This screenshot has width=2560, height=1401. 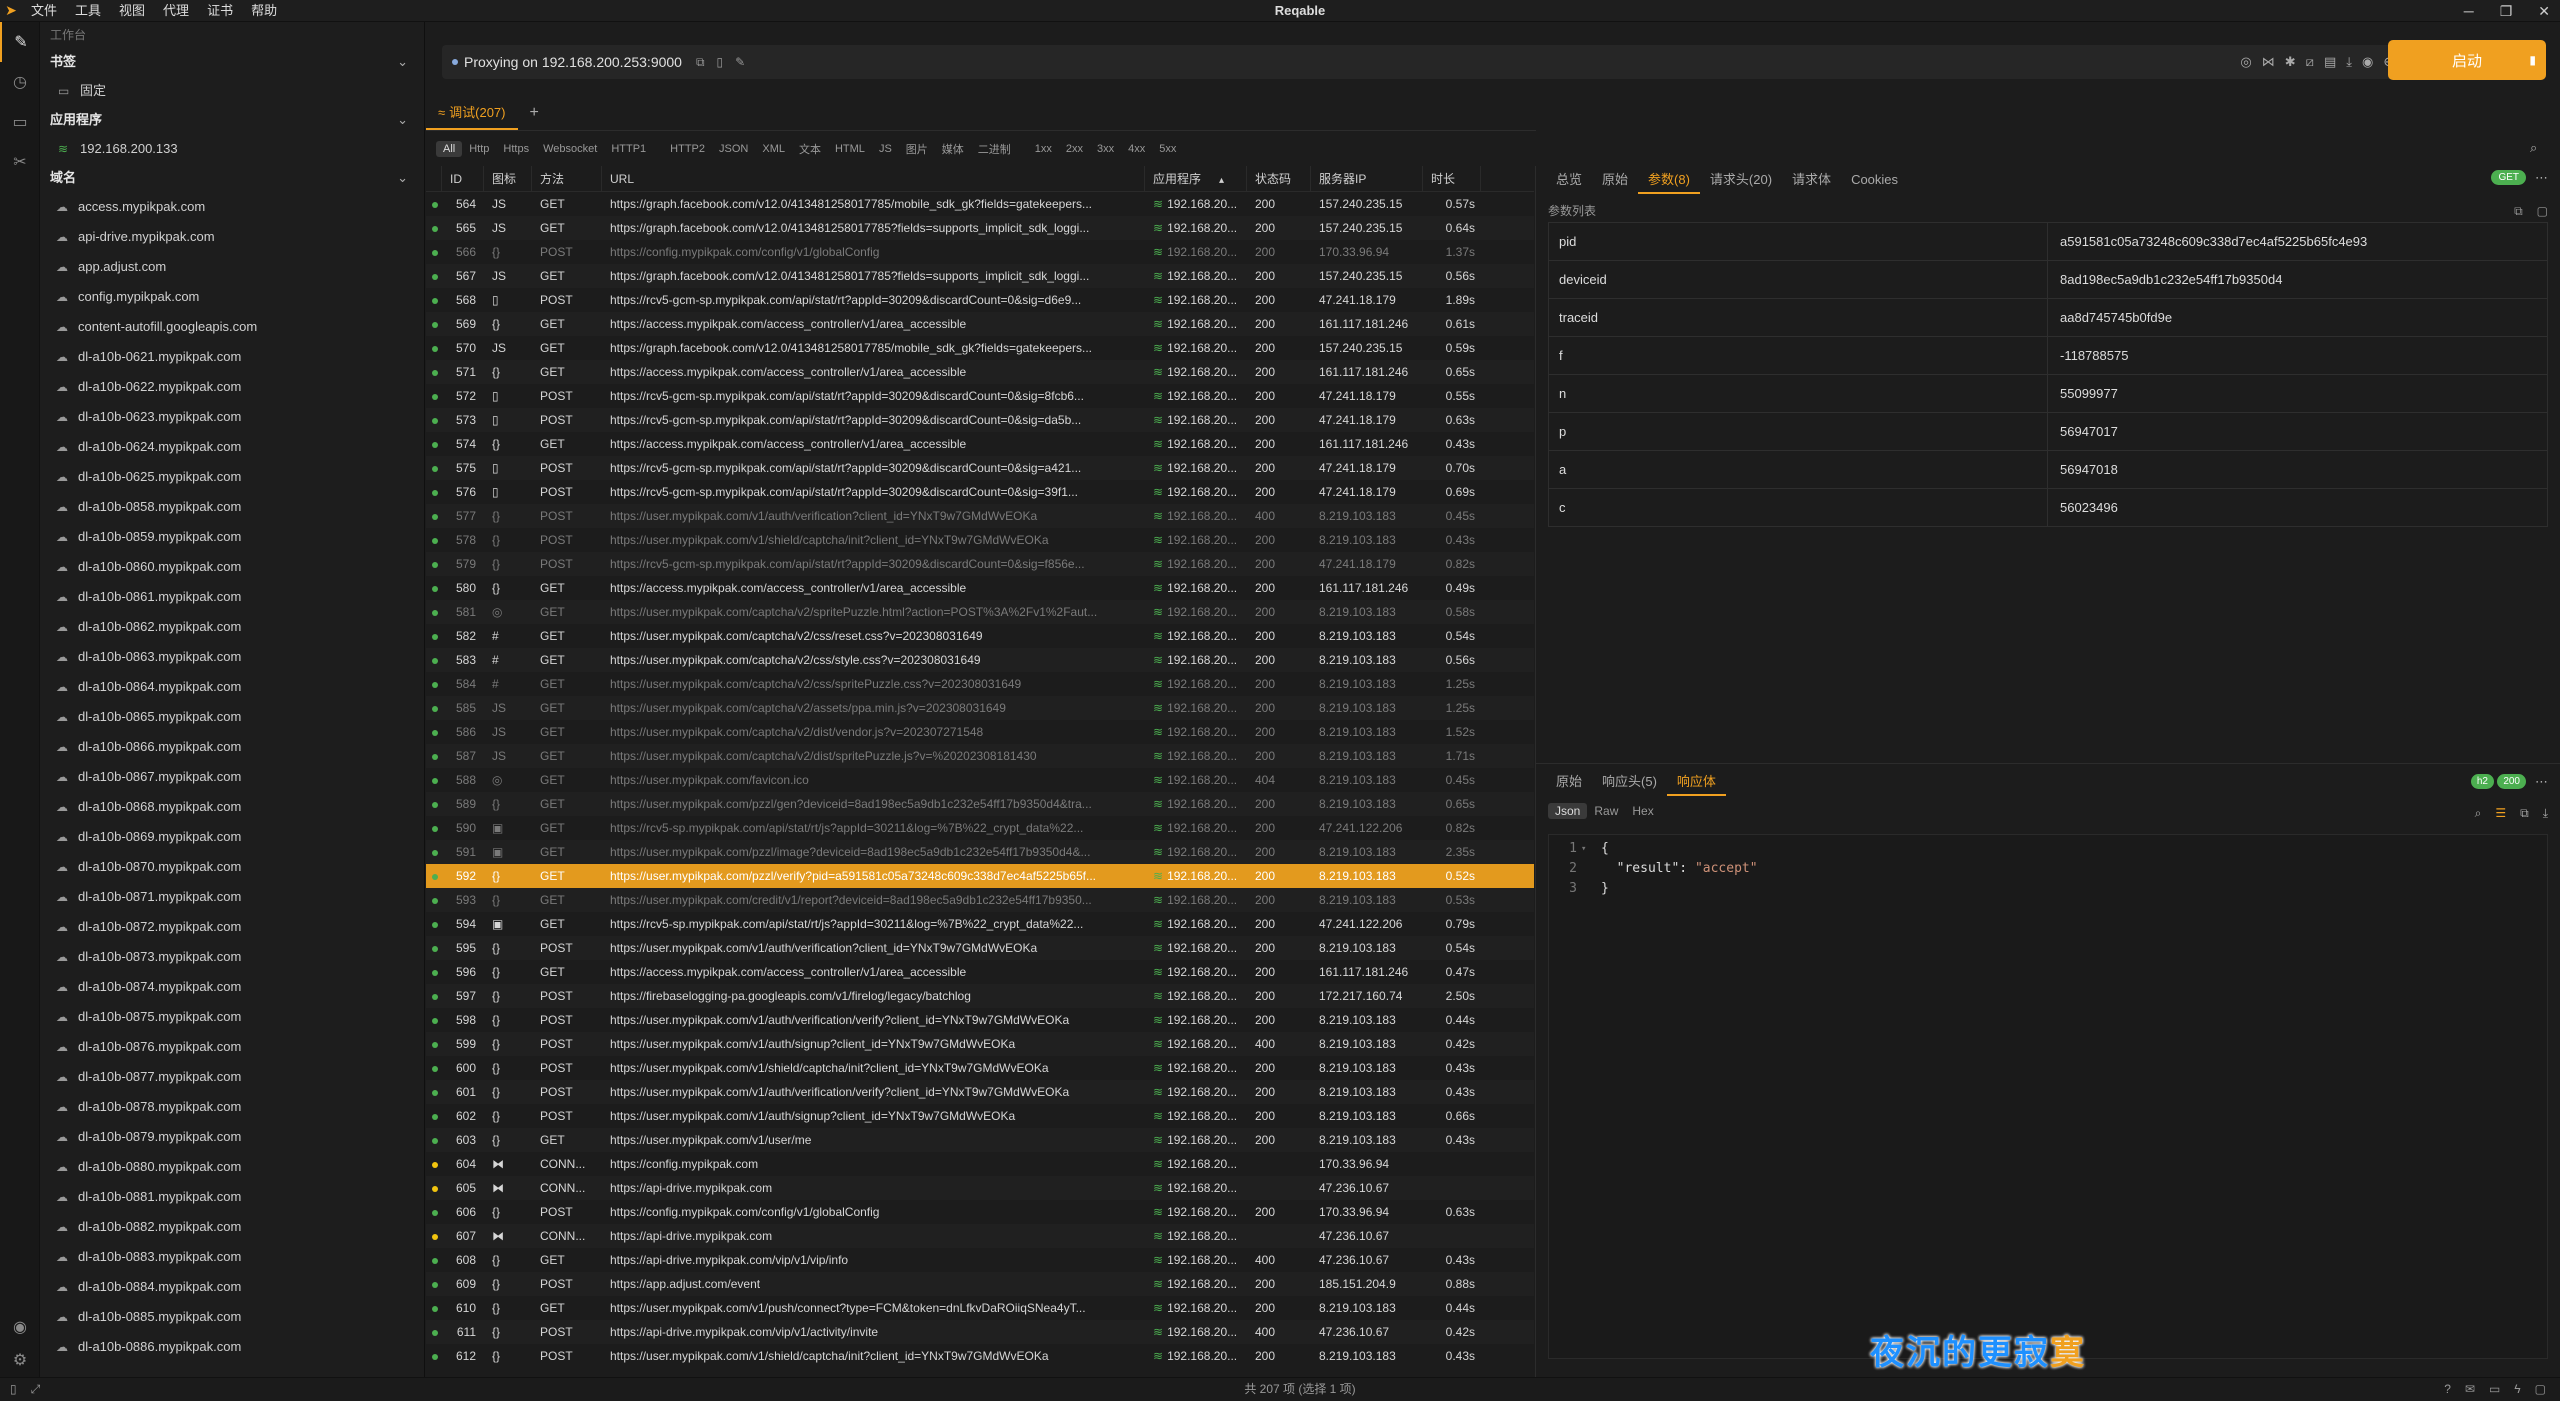 What do you see at coordinates (1741, 180) in the screenshot?
I see `detail-tab: 请求头(20)` at bounding box center [1741, 180].